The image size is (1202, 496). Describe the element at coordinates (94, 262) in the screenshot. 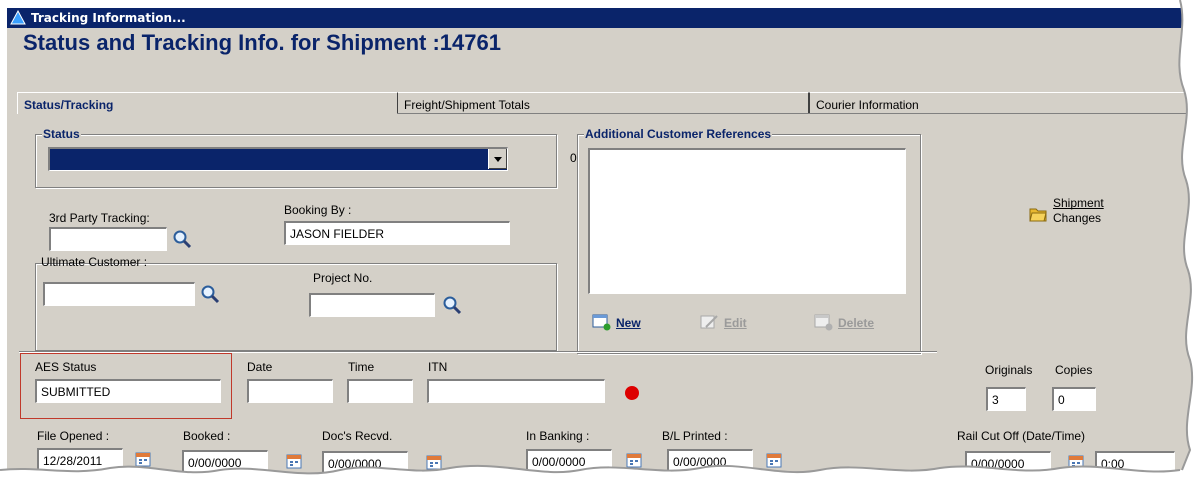

I see `ultimate-customer-label: Ultimate Customer :` at that location.